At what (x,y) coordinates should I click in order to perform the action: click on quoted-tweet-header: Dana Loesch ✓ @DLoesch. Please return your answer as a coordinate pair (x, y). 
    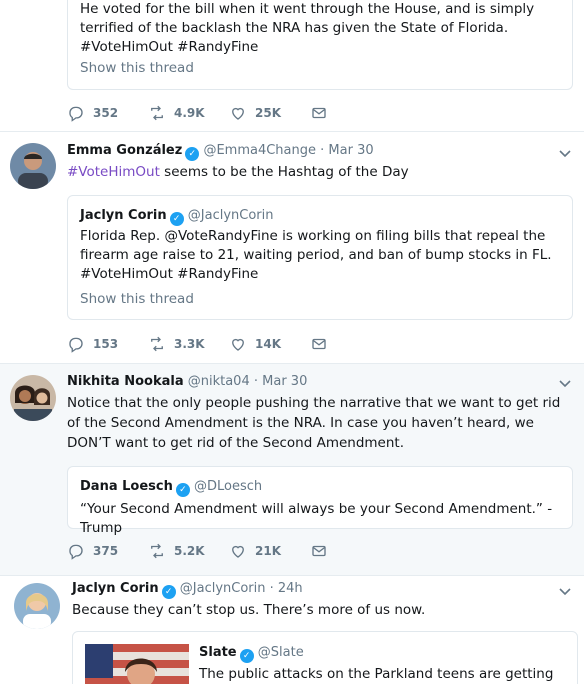
    Looking at the image, I should click on (171, 487).